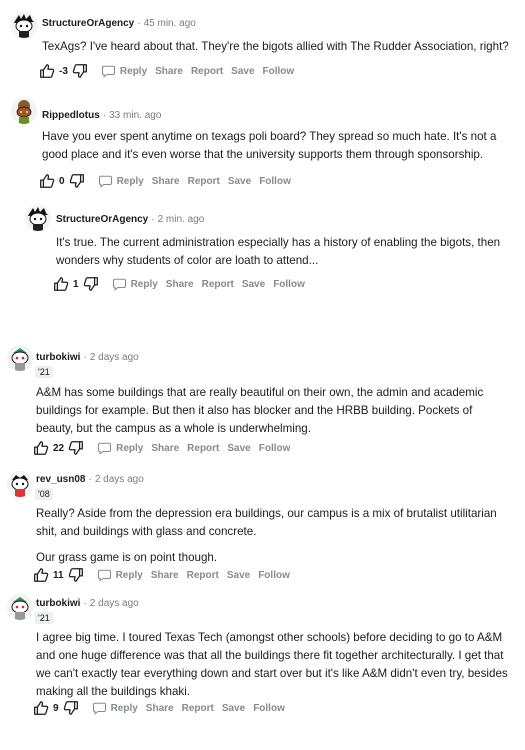 The image size is (525, 750). Describe the element at coordinates (62, 181) in the screenshot. I see `vote-score: 0` at that location.